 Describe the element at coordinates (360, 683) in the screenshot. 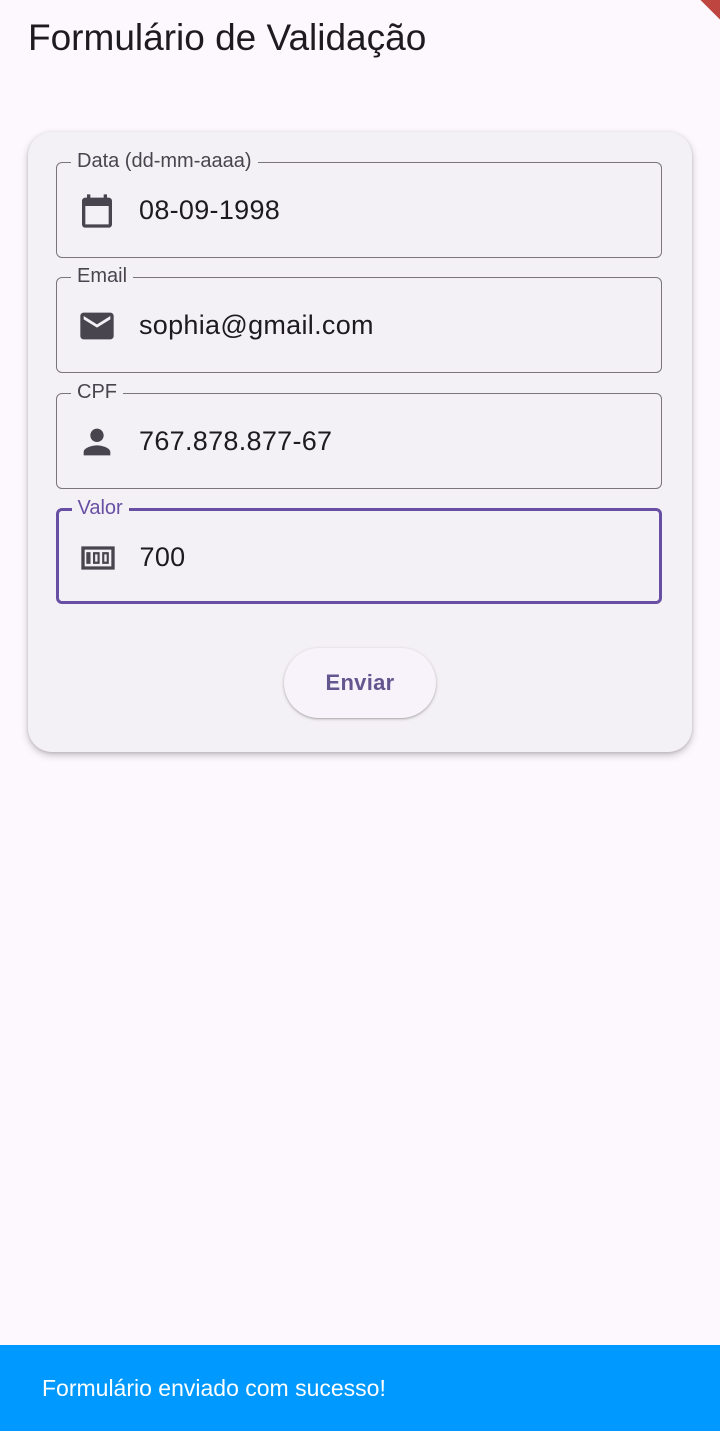

I see `submit-button: Enviar` at that location.